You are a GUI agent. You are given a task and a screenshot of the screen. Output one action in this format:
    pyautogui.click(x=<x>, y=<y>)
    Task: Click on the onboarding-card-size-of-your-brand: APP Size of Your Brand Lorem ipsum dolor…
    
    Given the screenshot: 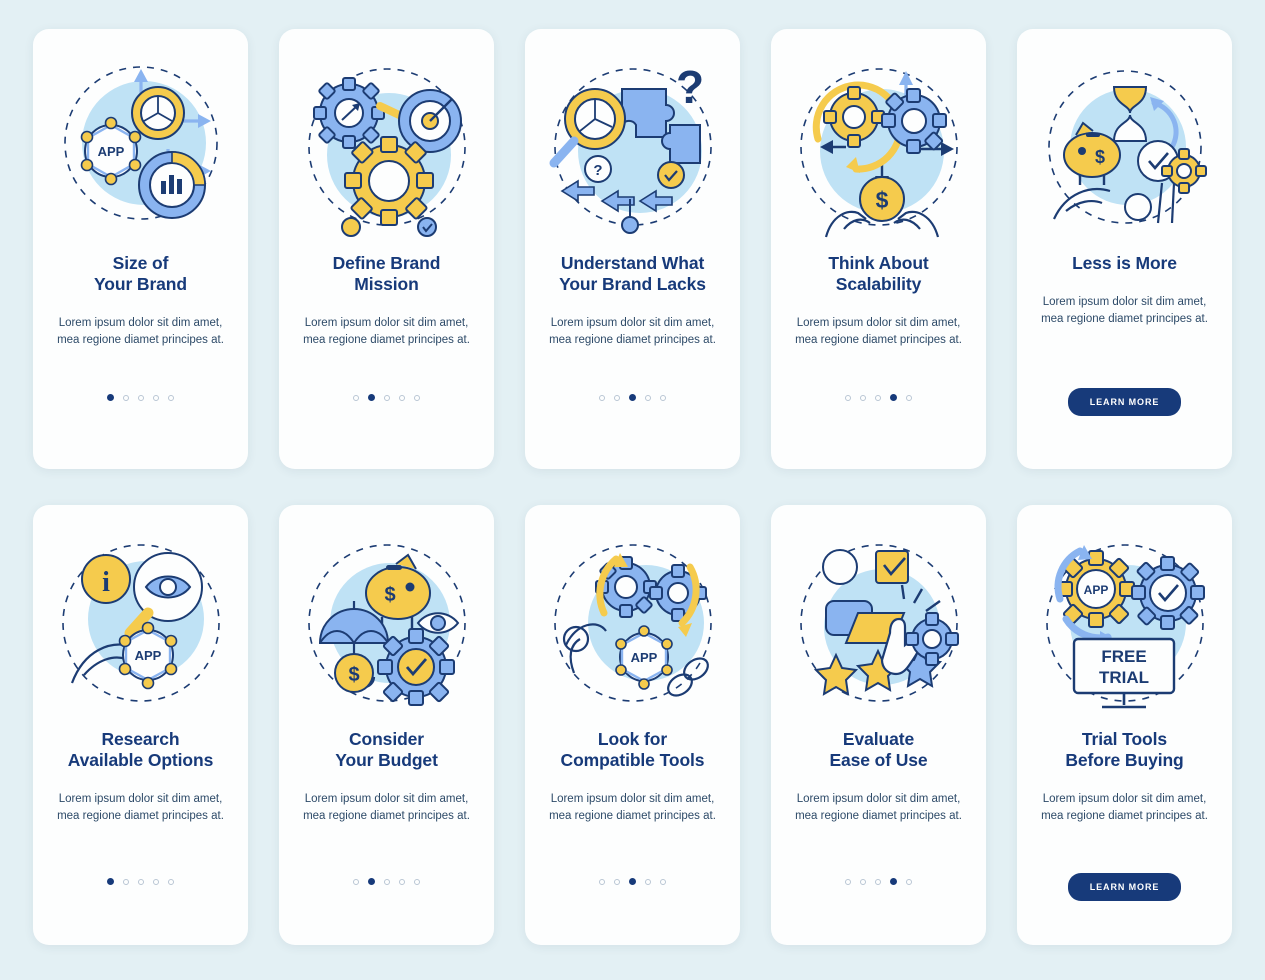 What is the action you would take?
    pyautogui.click(x=140, y=249)
    